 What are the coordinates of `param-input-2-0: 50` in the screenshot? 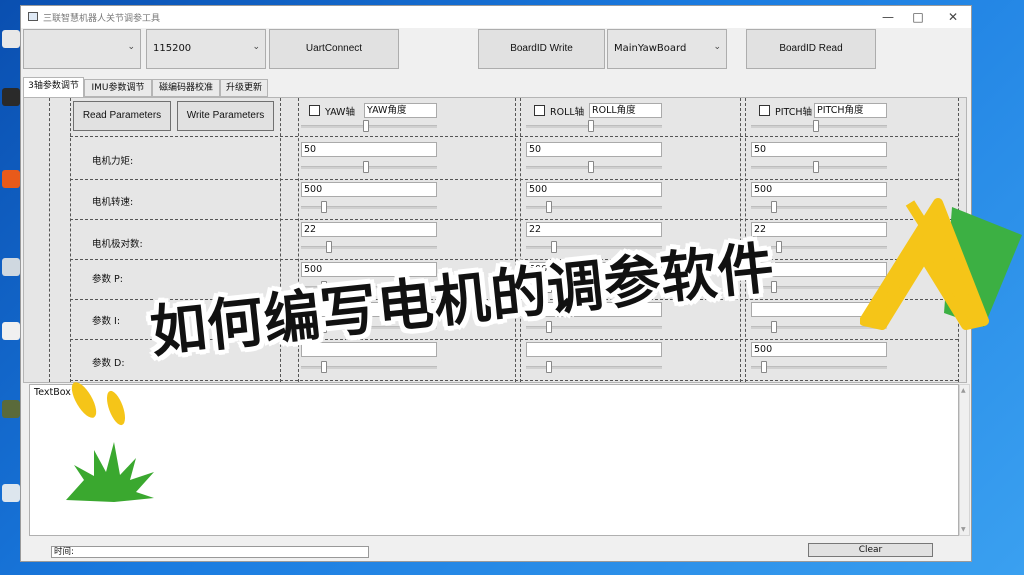 It's located at (819, 149).